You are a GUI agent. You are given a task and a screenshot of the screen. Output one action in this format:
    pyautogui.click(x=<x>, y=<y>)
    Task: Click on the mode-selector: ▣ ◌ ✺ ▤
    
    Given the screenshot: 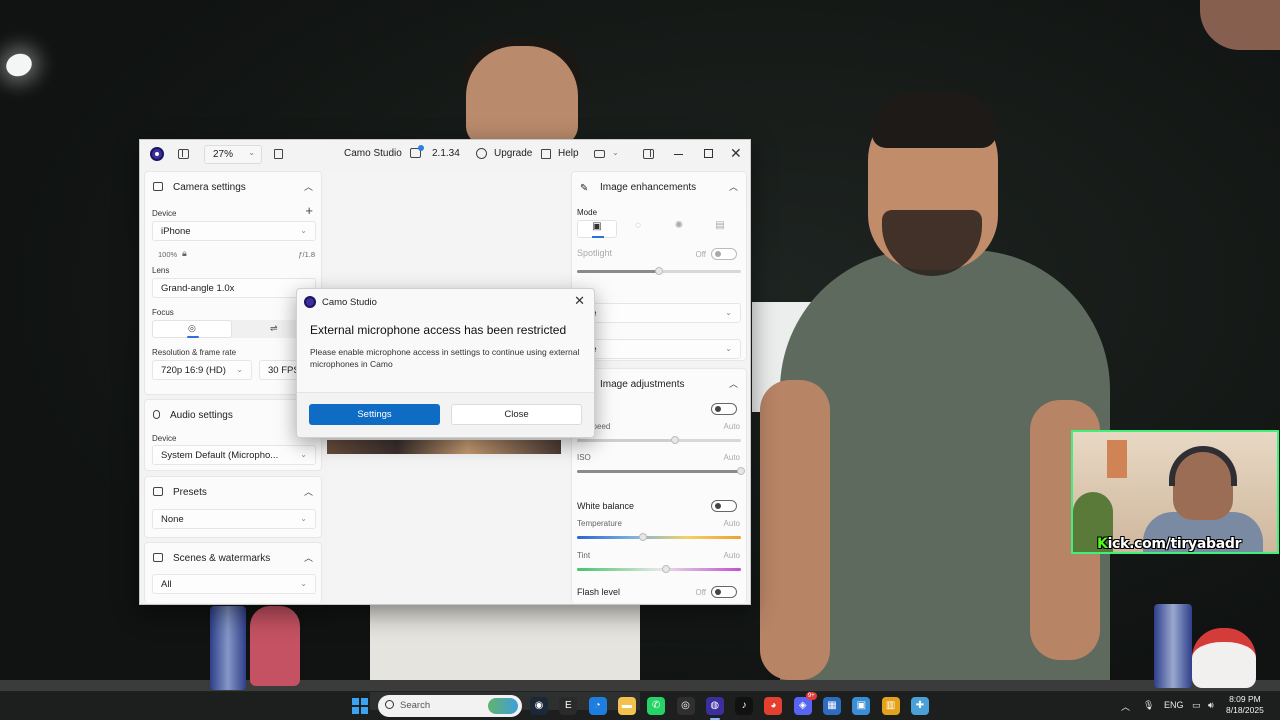 What is the action you would take?
    pyautogui.click(x=659, y=229)
    